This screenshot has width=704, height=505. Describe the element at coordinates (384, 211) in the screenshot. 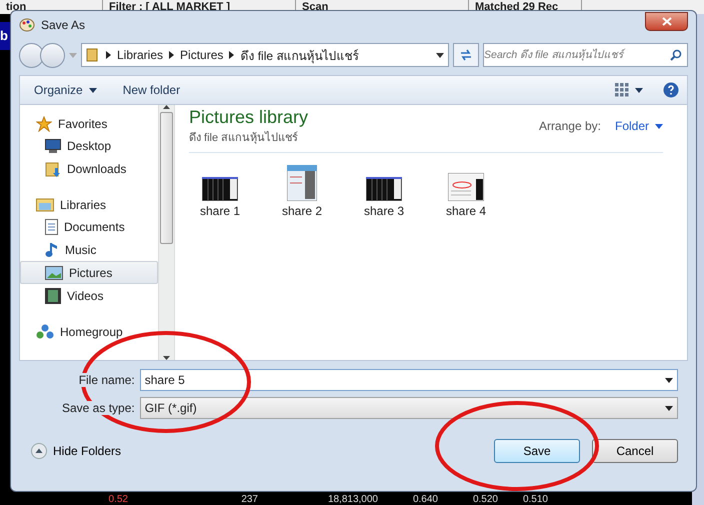

I see `file-name: share 3` at that location.